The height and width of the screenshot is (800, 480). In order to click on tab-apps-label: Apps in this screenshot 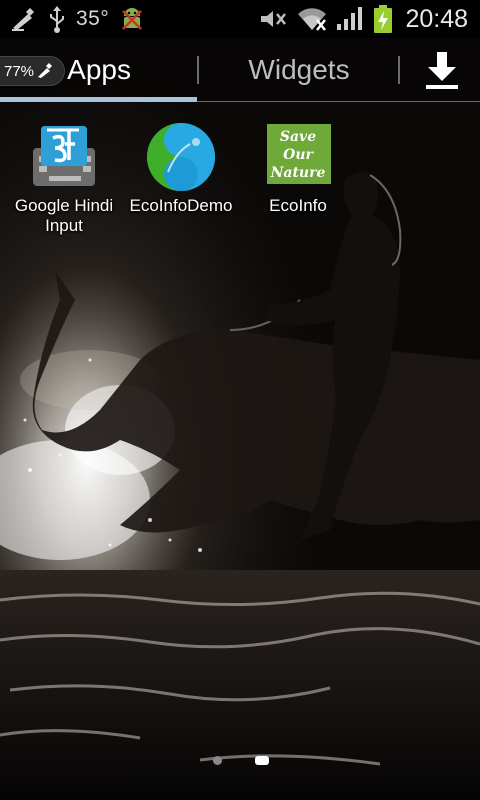, I will do `click(99, 69)`.